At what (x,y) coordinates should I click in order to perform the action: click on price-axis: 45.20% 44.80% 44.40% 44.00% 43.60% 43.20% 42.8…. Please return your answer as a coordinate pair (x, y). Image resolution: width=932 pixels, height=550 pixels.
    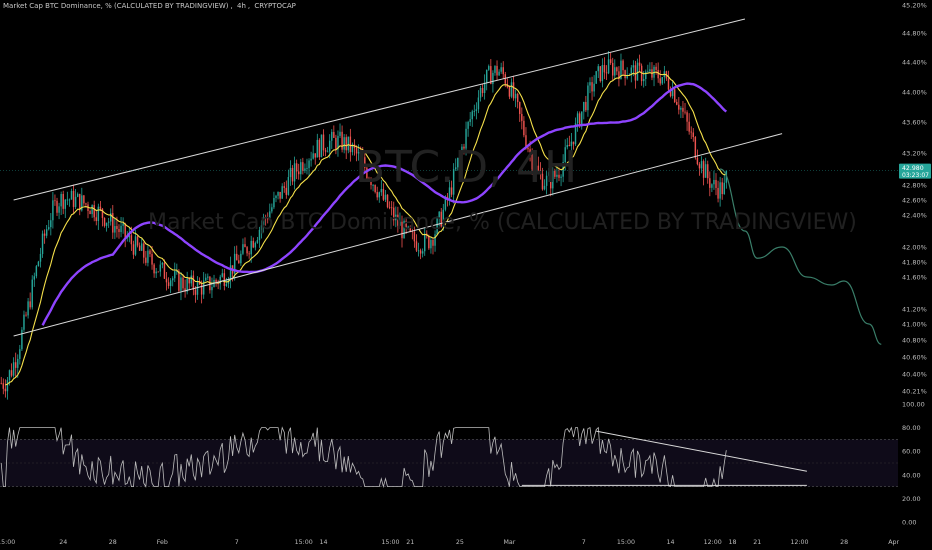
    Looking at the image, I should click on (915, 199).